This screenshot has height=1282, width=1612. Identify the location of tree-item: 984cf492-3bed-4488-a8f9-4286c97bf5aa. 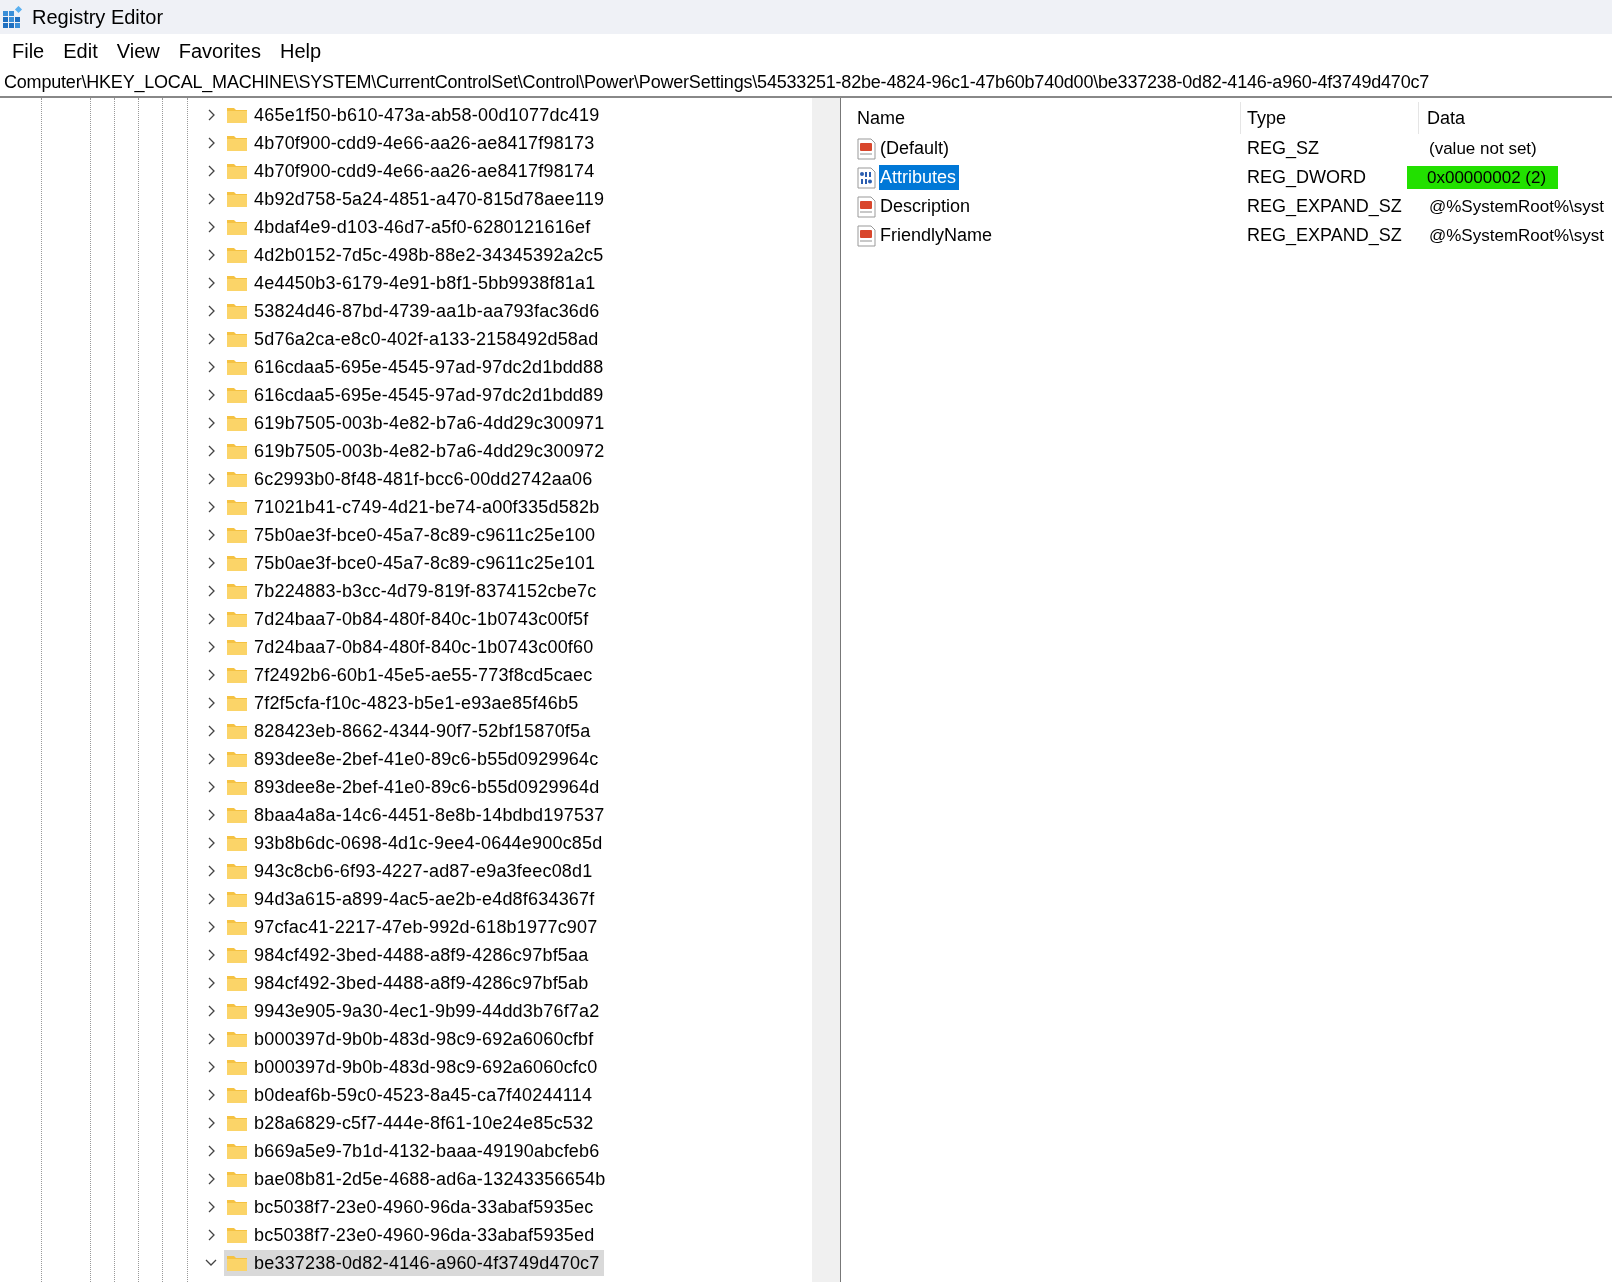
(408, 955).